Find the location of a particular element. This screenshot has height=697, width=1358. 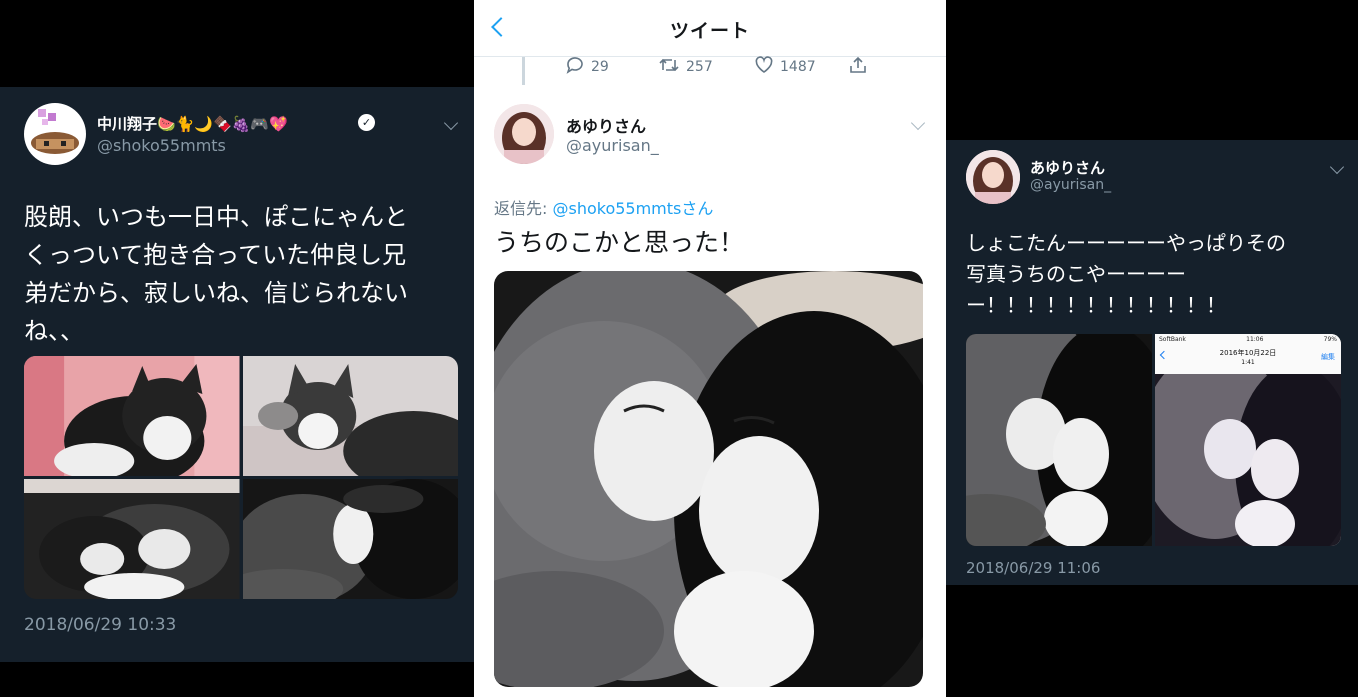

retweet-action: 257 is located at coordinates (685, 67).